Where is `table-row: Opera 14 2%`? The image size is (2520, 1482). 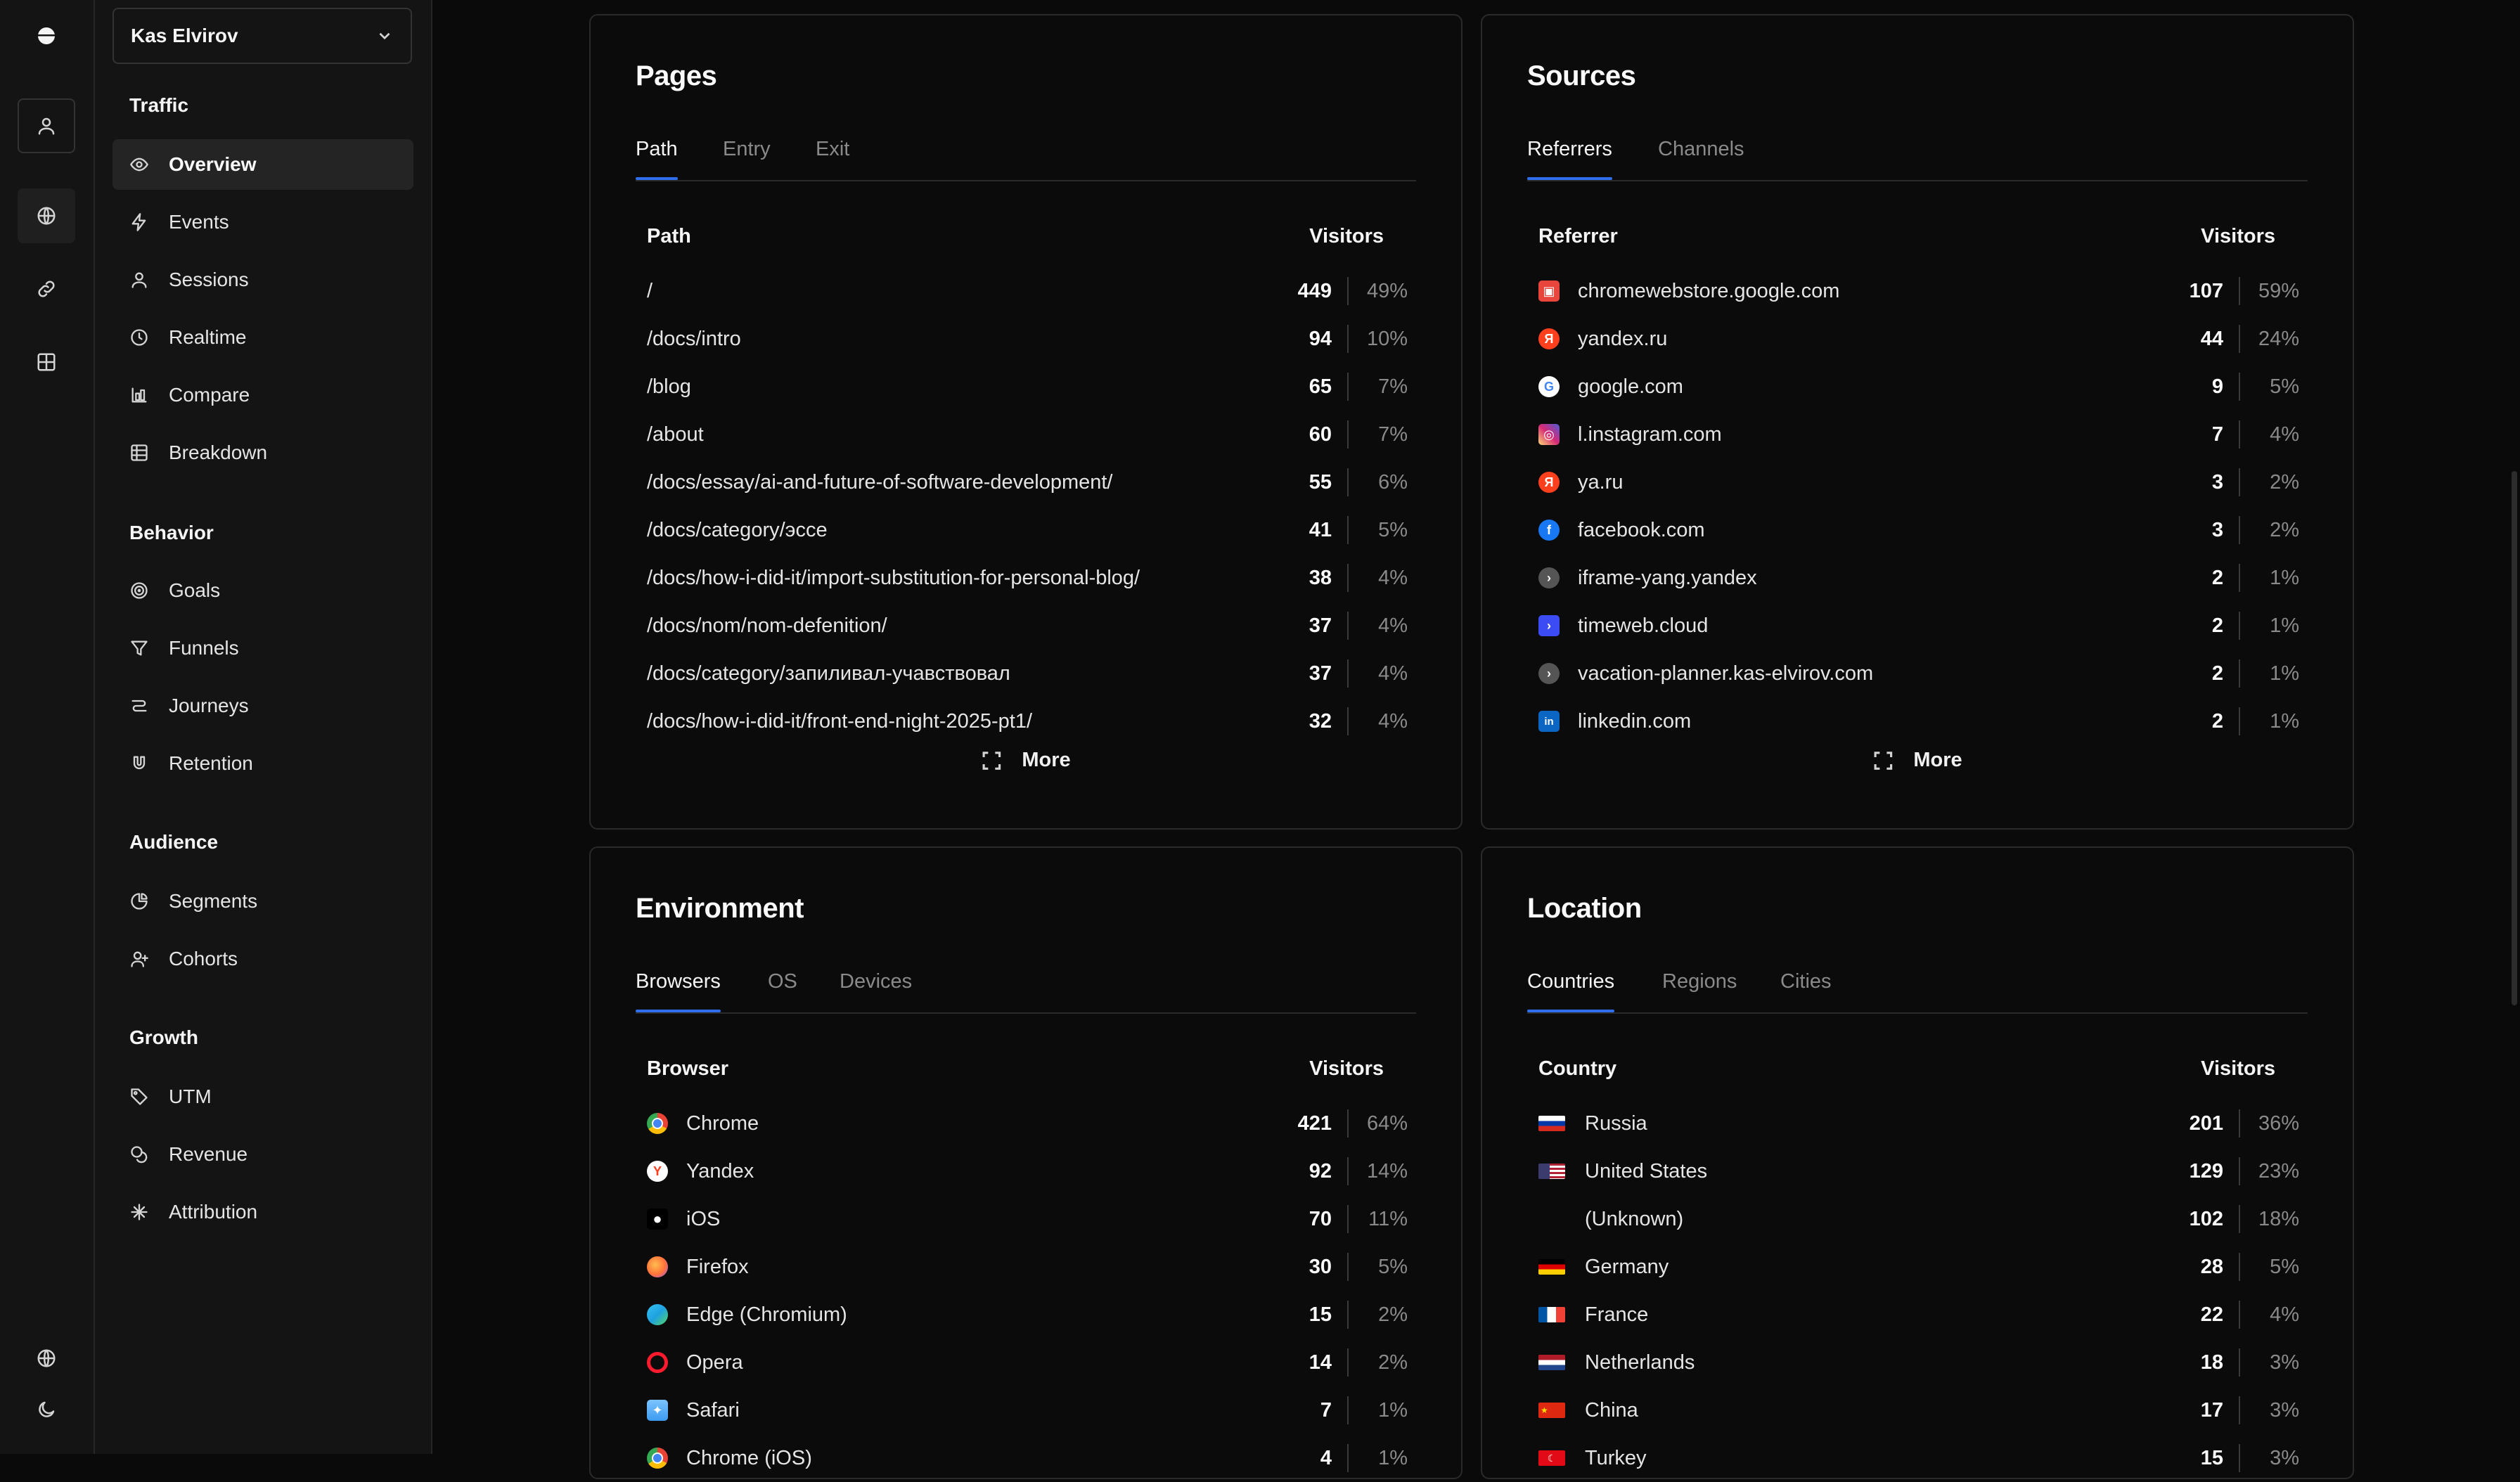 table-row: Opera 14 2% is located at coordinates (1027, 1362).